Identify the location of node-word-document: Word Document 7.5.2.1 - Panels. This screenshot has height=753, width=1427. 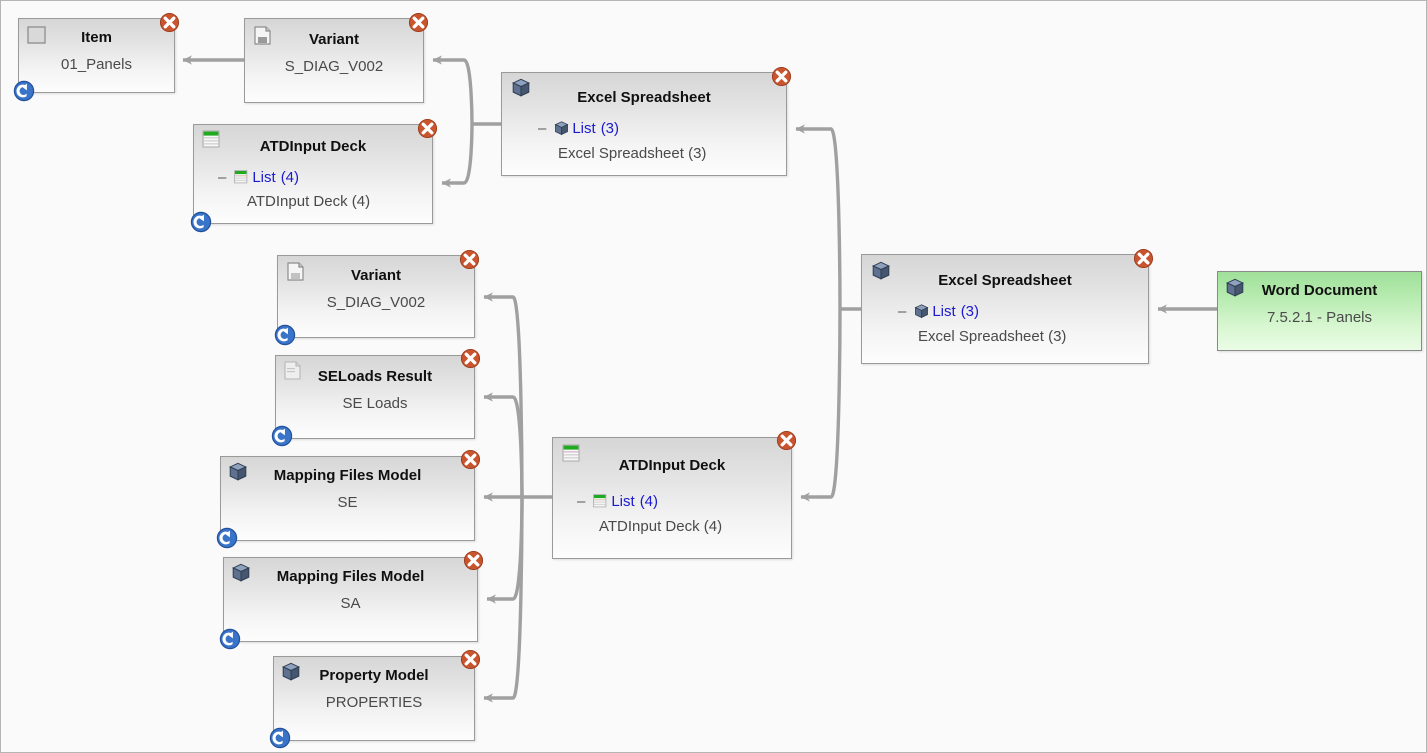
(1319, 311).